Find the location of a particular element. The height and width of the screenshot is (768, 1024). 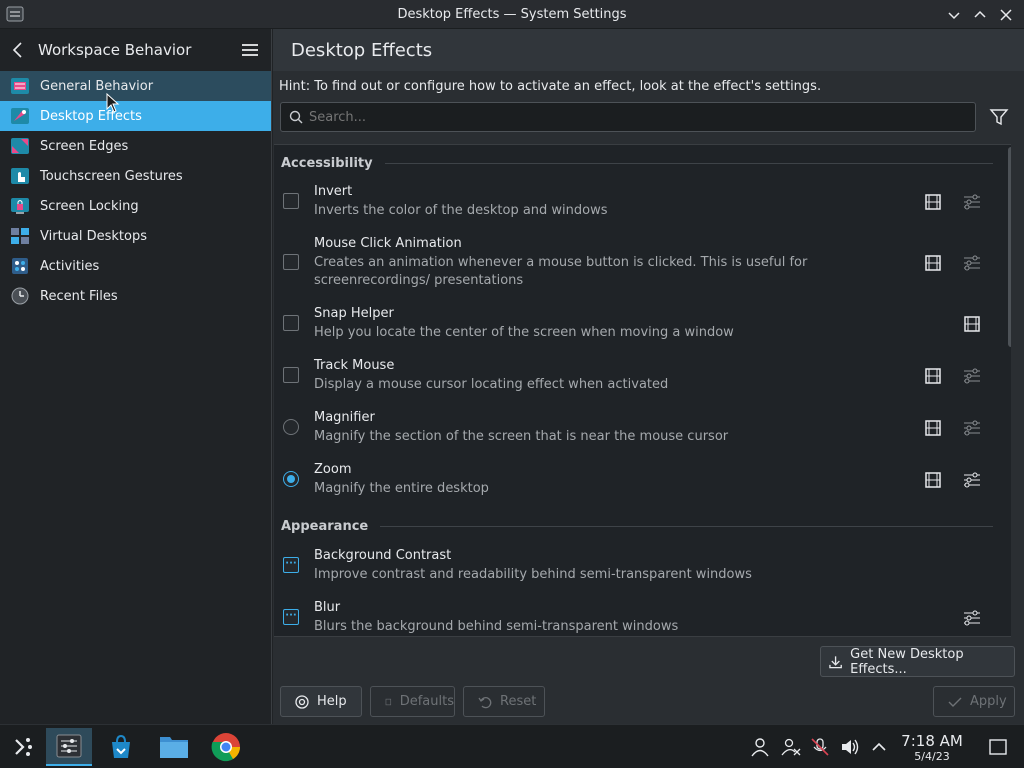

app-icon is located at coordinates (15, 14).